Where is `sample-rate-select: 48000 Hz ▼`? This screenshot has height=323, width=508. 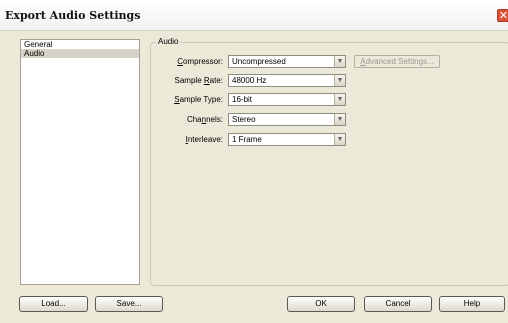
sample-rate-select: 48000 Hz ▼ is located at coordinates (287, 80).